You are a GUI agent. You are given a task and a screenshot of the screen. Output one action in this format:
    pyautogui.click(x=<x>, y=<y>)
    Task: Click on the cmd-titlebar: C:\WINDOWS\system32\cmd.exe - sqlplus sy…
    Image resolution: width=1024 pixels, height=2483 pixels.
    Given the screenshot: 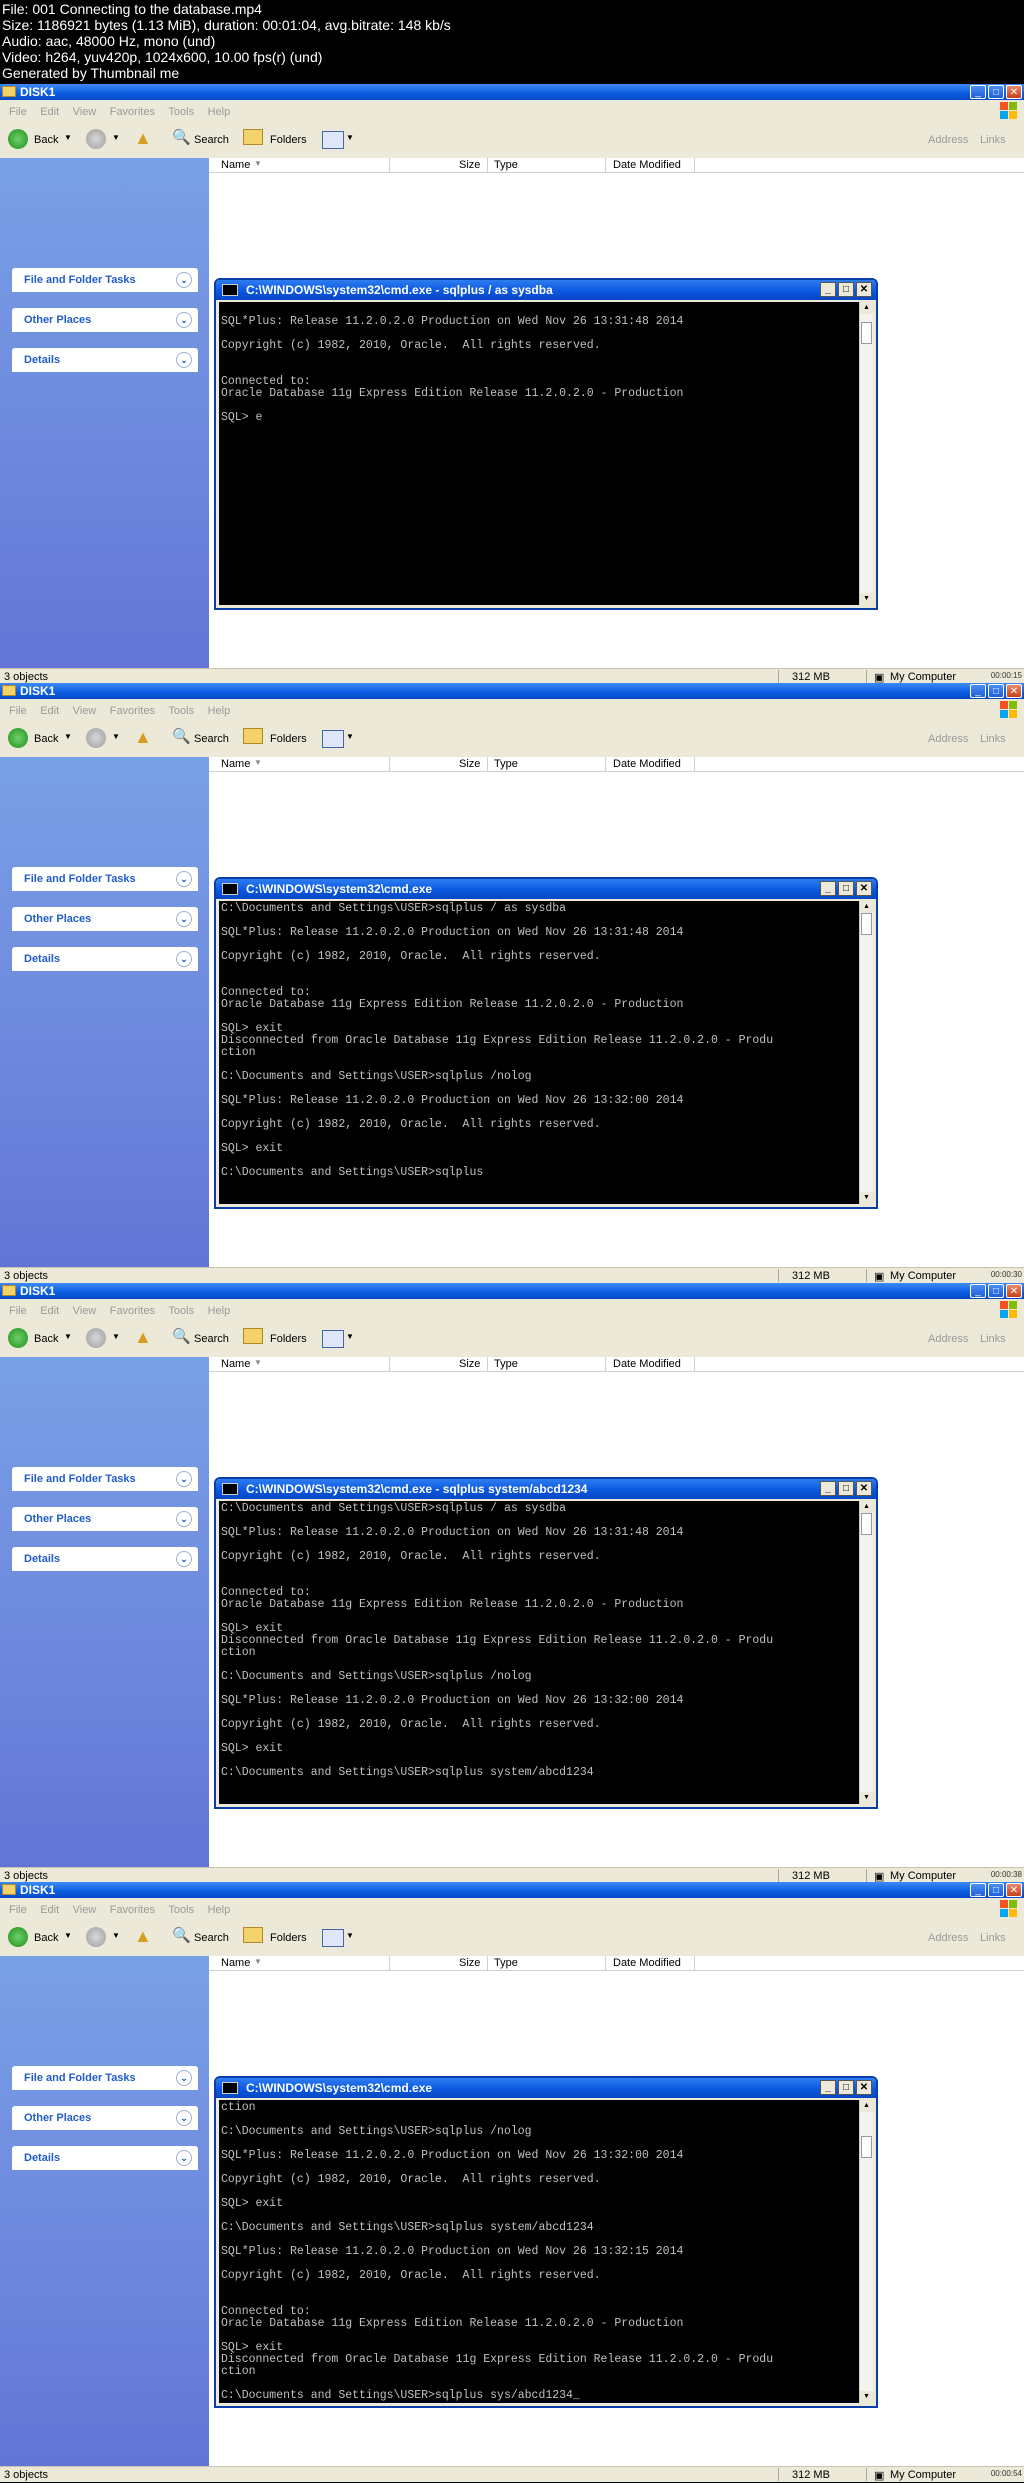 What is the action you would take?
    pyautogui.click(x=546, y=1489)
    